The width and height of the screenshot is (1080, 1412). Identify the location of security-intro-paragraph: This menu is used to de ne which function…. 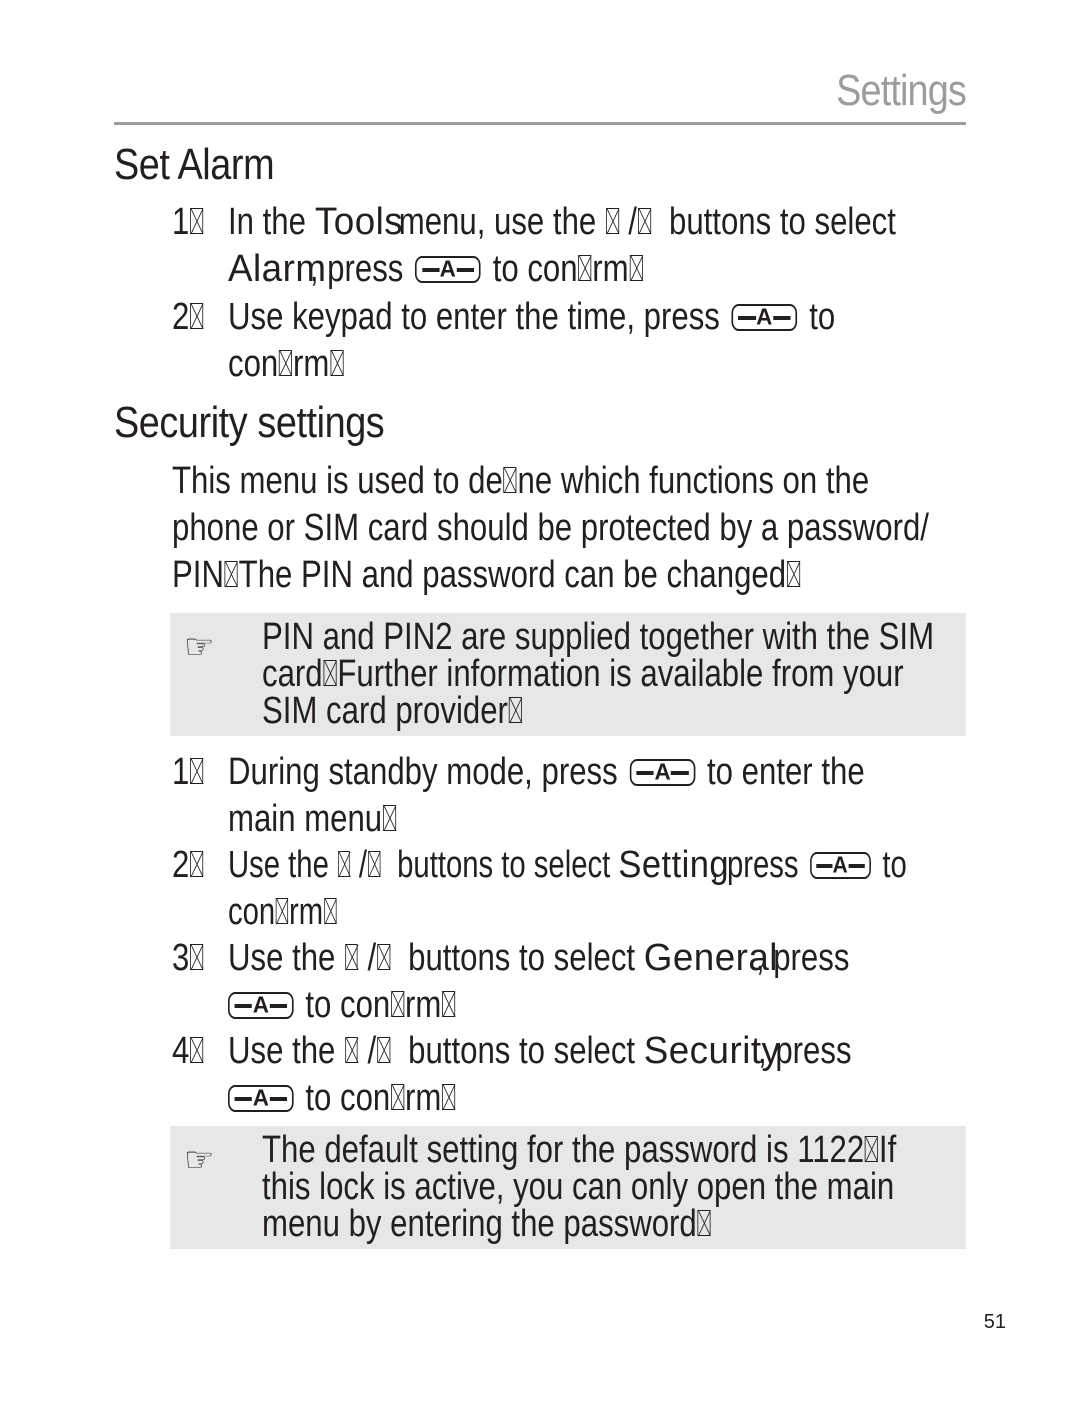
(550, 528).